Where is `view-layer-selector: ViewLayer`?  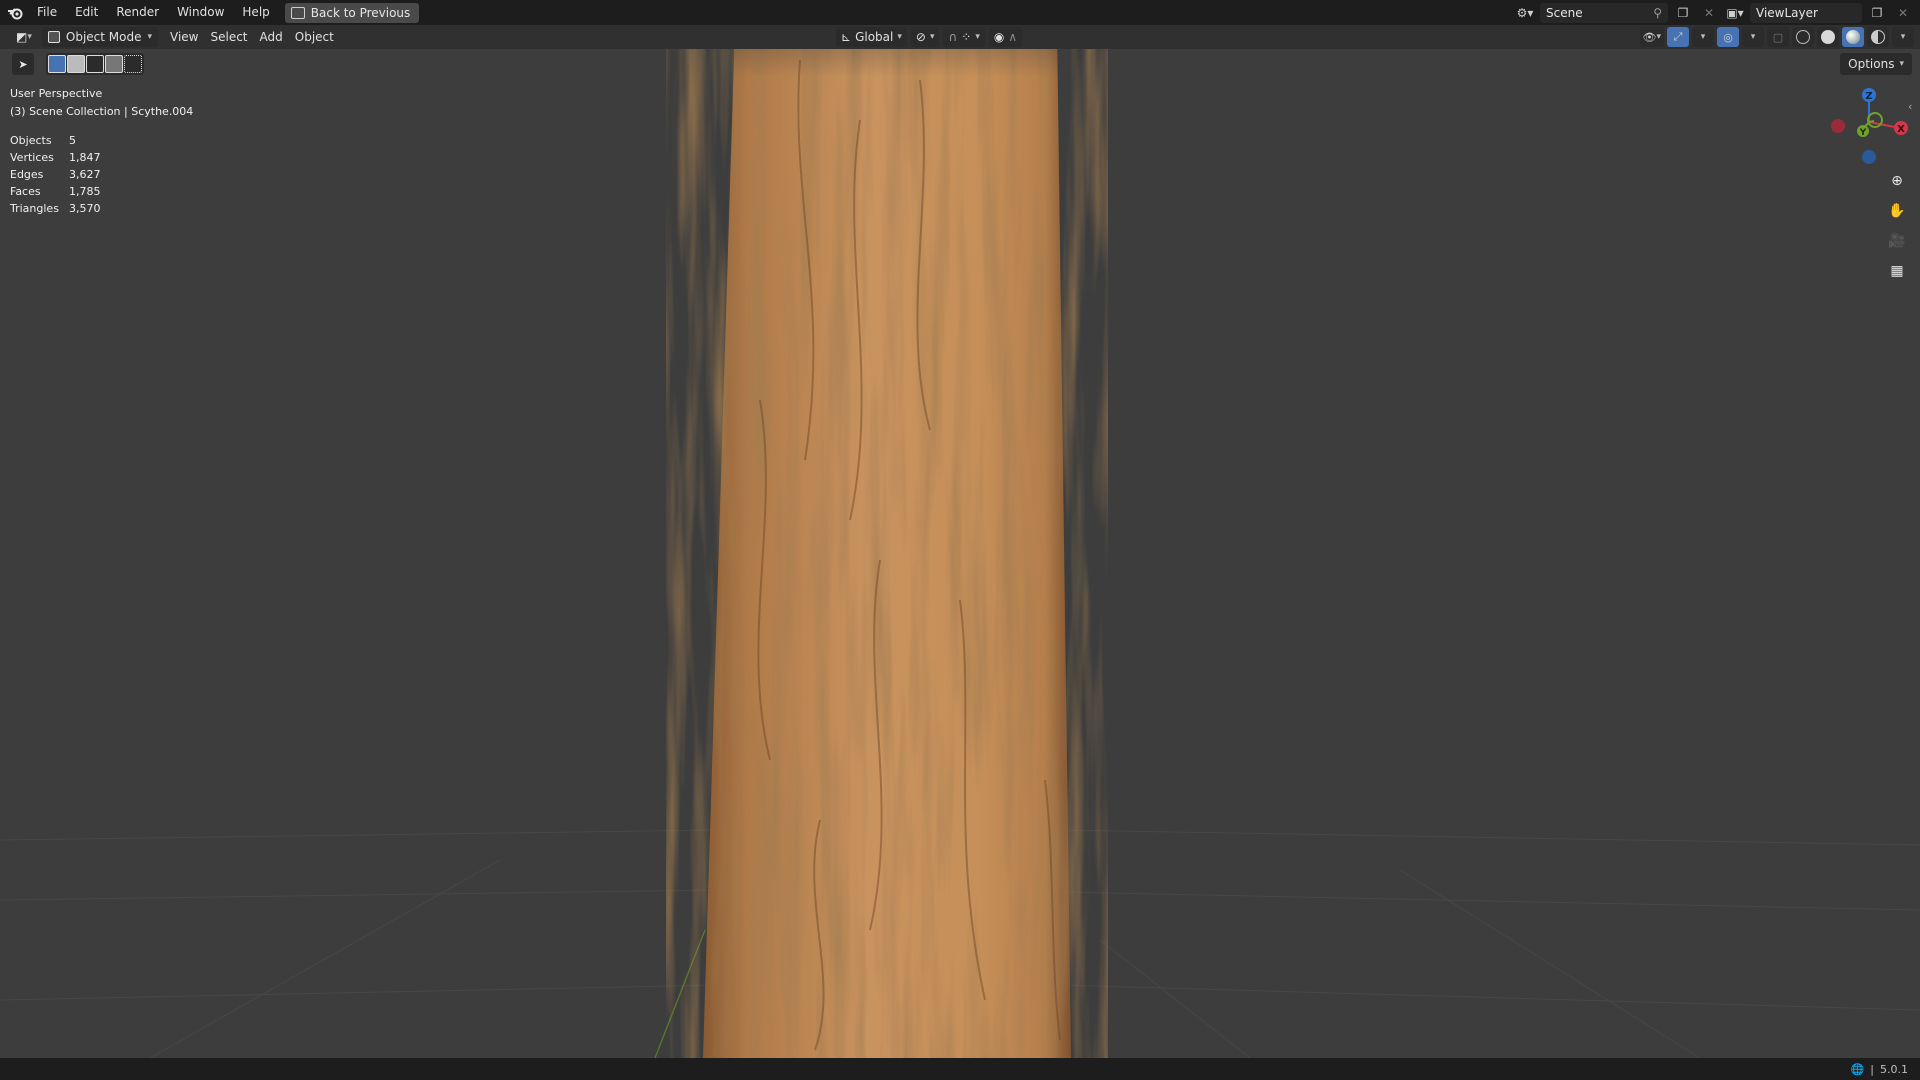 view-layer-selector: ViewLayer is located at coordinates (1806, 12).